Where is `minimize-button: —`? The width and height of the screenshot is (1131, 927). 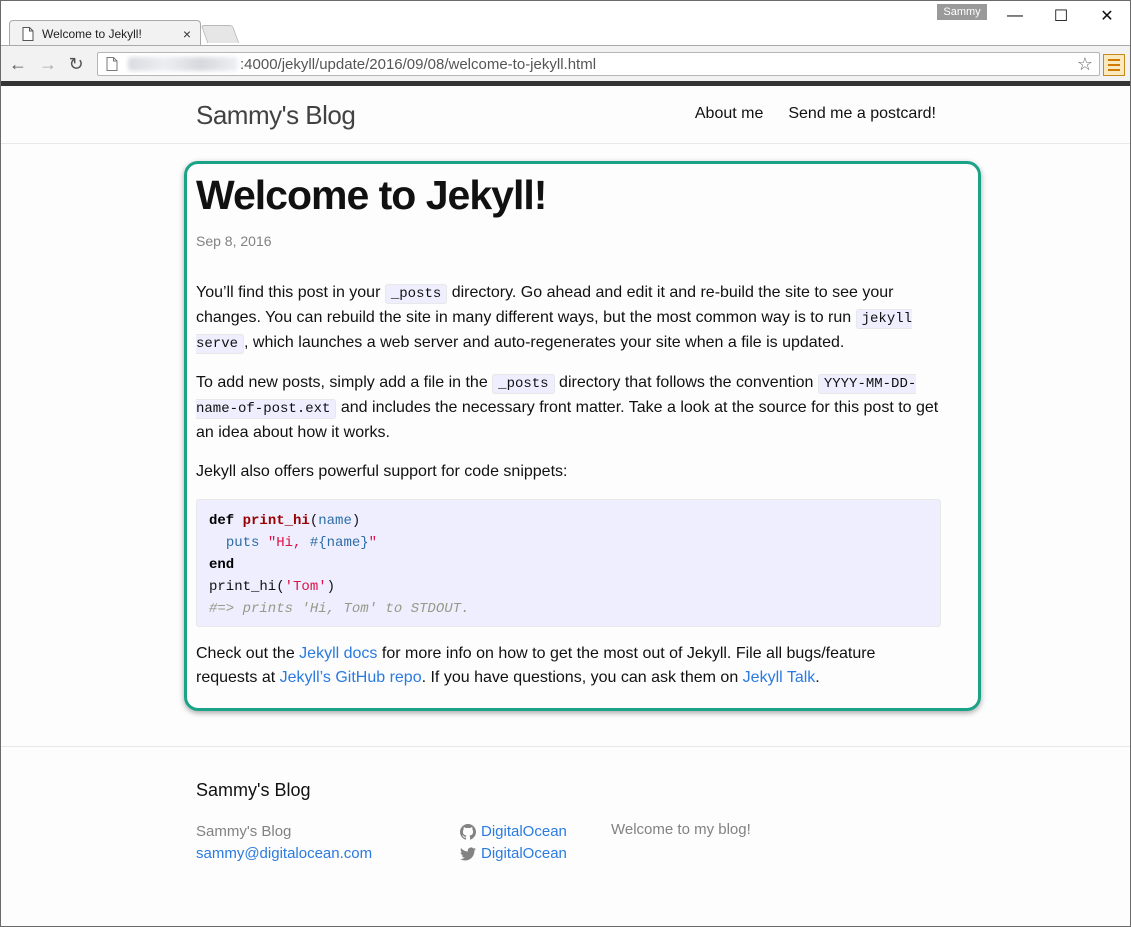 minimize-button: — is located at coordinates (1015, 16).